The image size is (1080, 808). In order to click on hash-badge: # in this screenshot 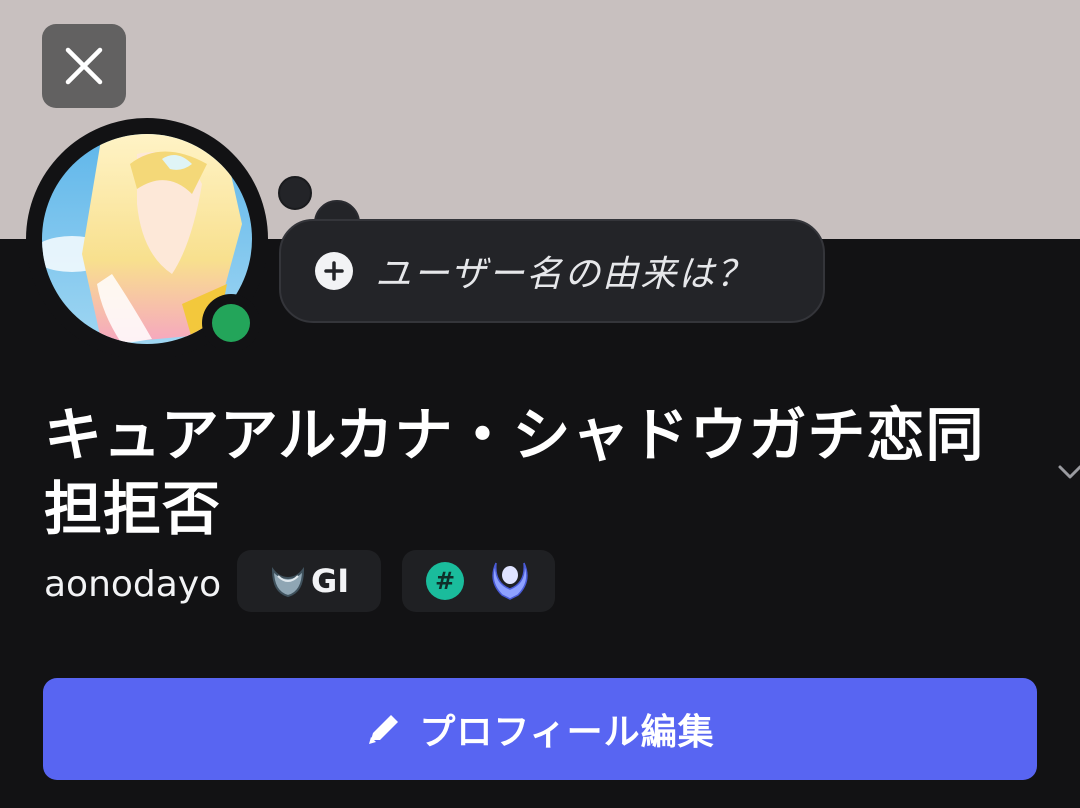, I will do `click(445, 581)`.